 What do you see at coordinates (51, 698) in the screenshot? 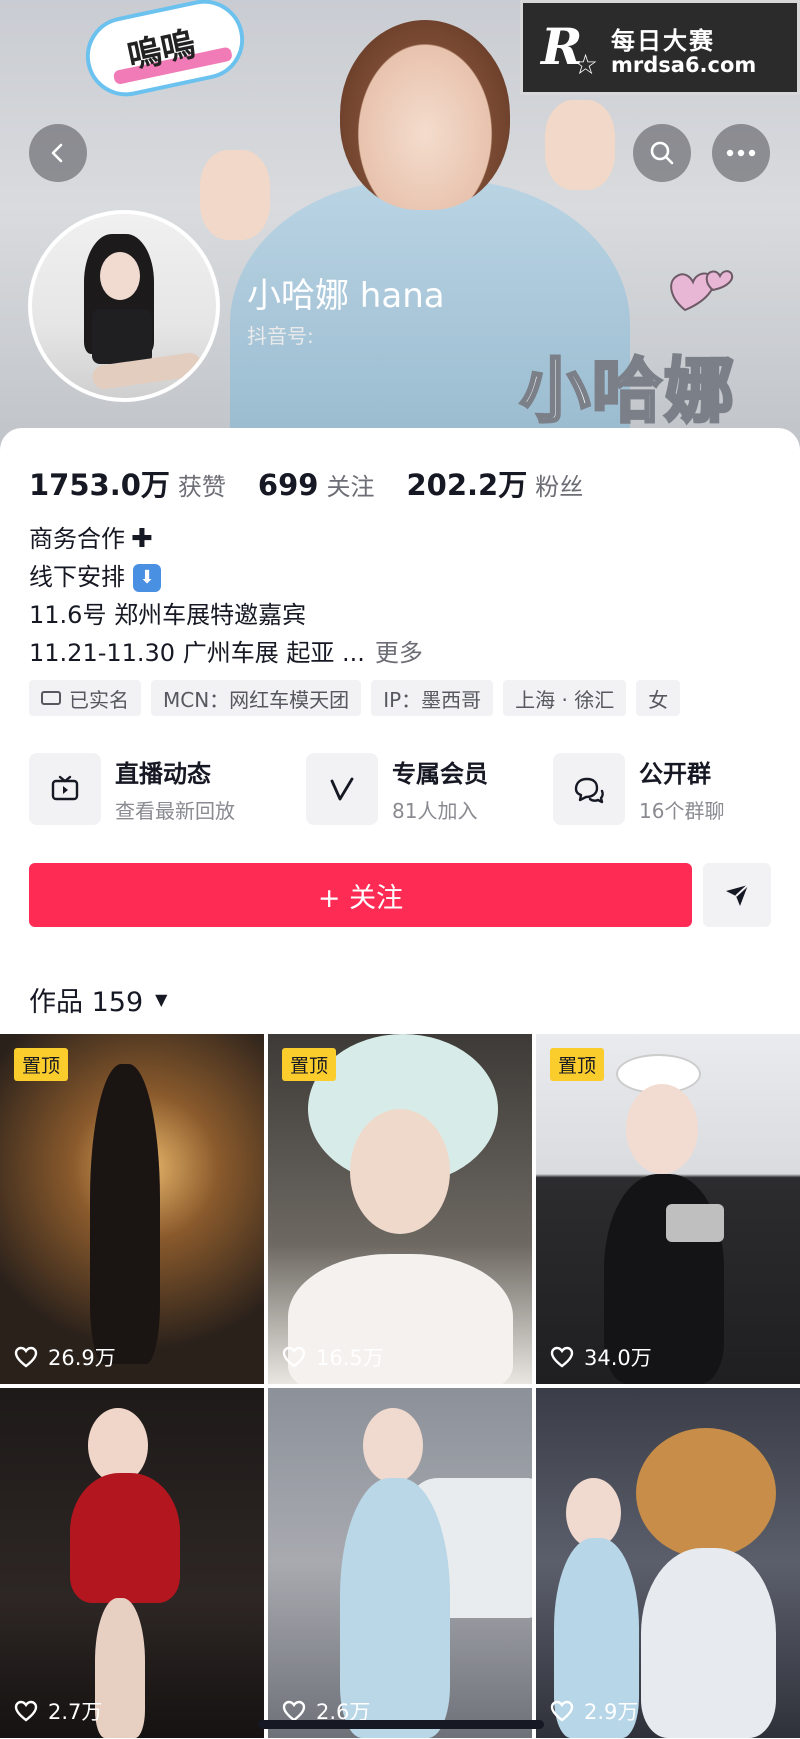
I see `id-card-icon` at bounding box center [51, 698].